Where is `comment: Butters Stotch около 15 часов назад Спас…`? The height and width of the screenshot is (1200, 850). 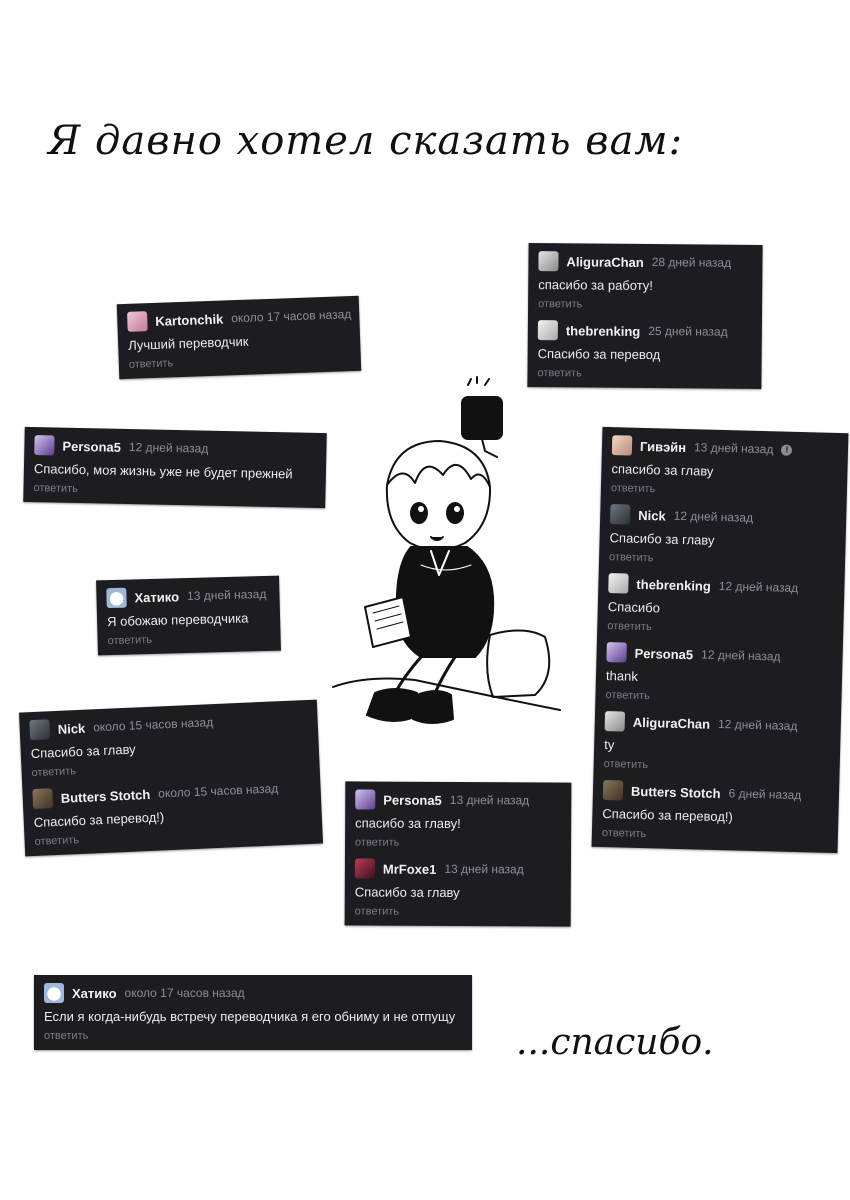 comment: Butters Stotch около 15 часов назад Спас… is located at coordinates (172, 811).